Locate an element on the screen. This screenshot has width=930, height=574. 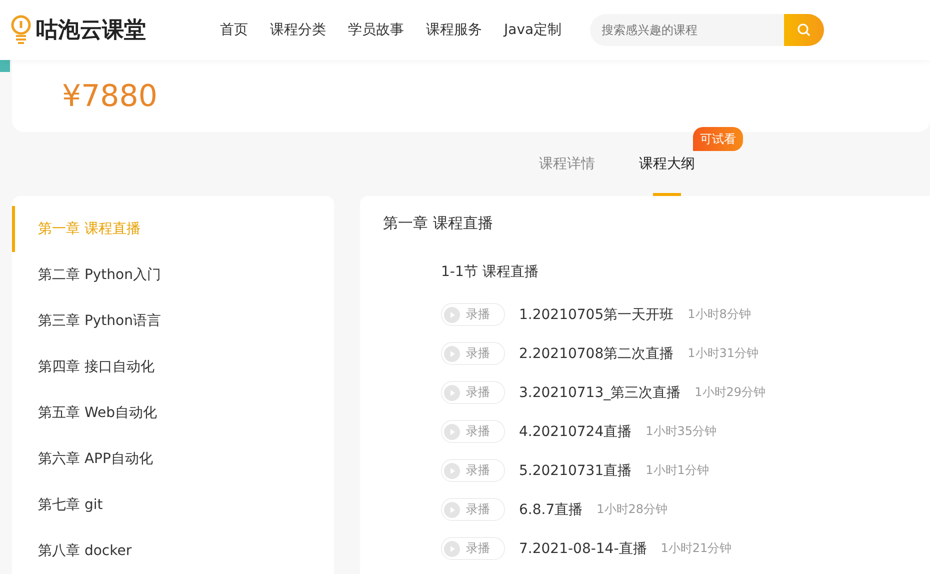
lesson-link: 3.20210713_第三次直播 is located at coordinates (600, 393).